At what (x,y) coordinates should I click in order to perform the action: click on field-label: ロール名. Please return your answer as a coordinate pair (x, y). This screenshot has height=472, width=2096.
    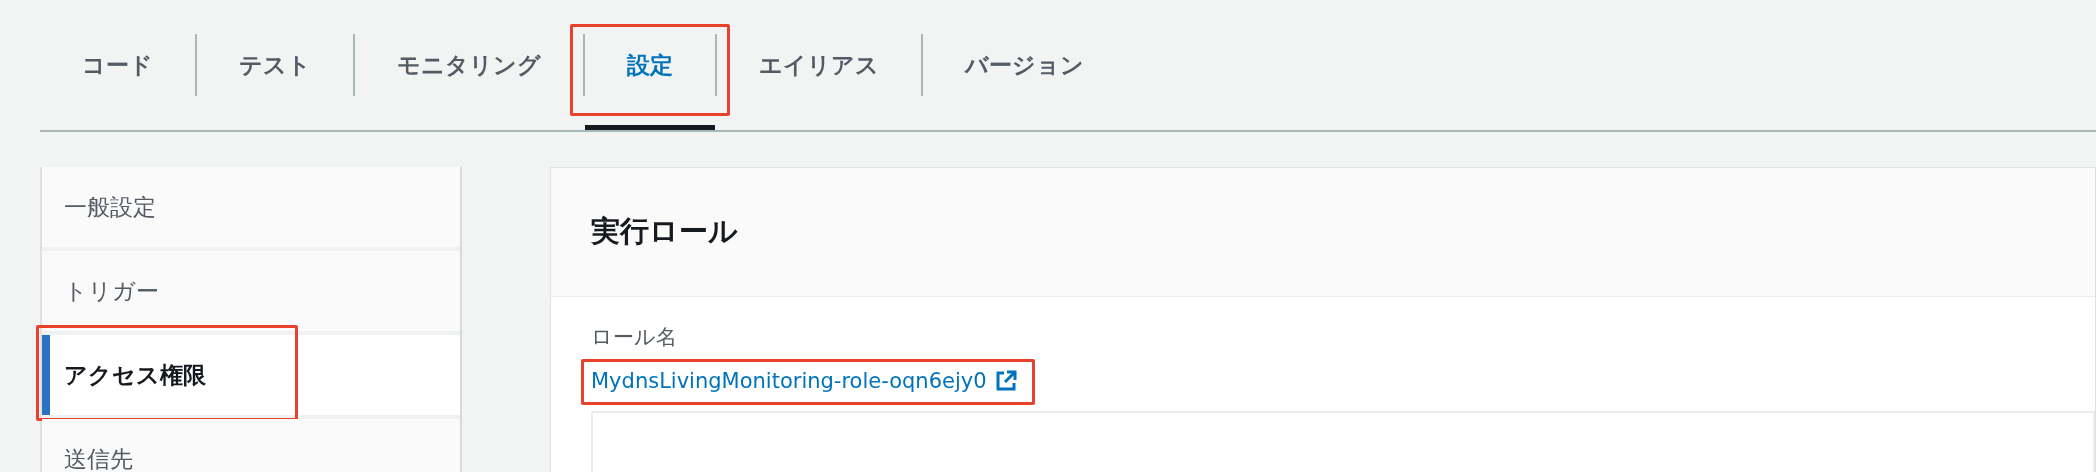
    Looking at the image, I should click on (634, 337).